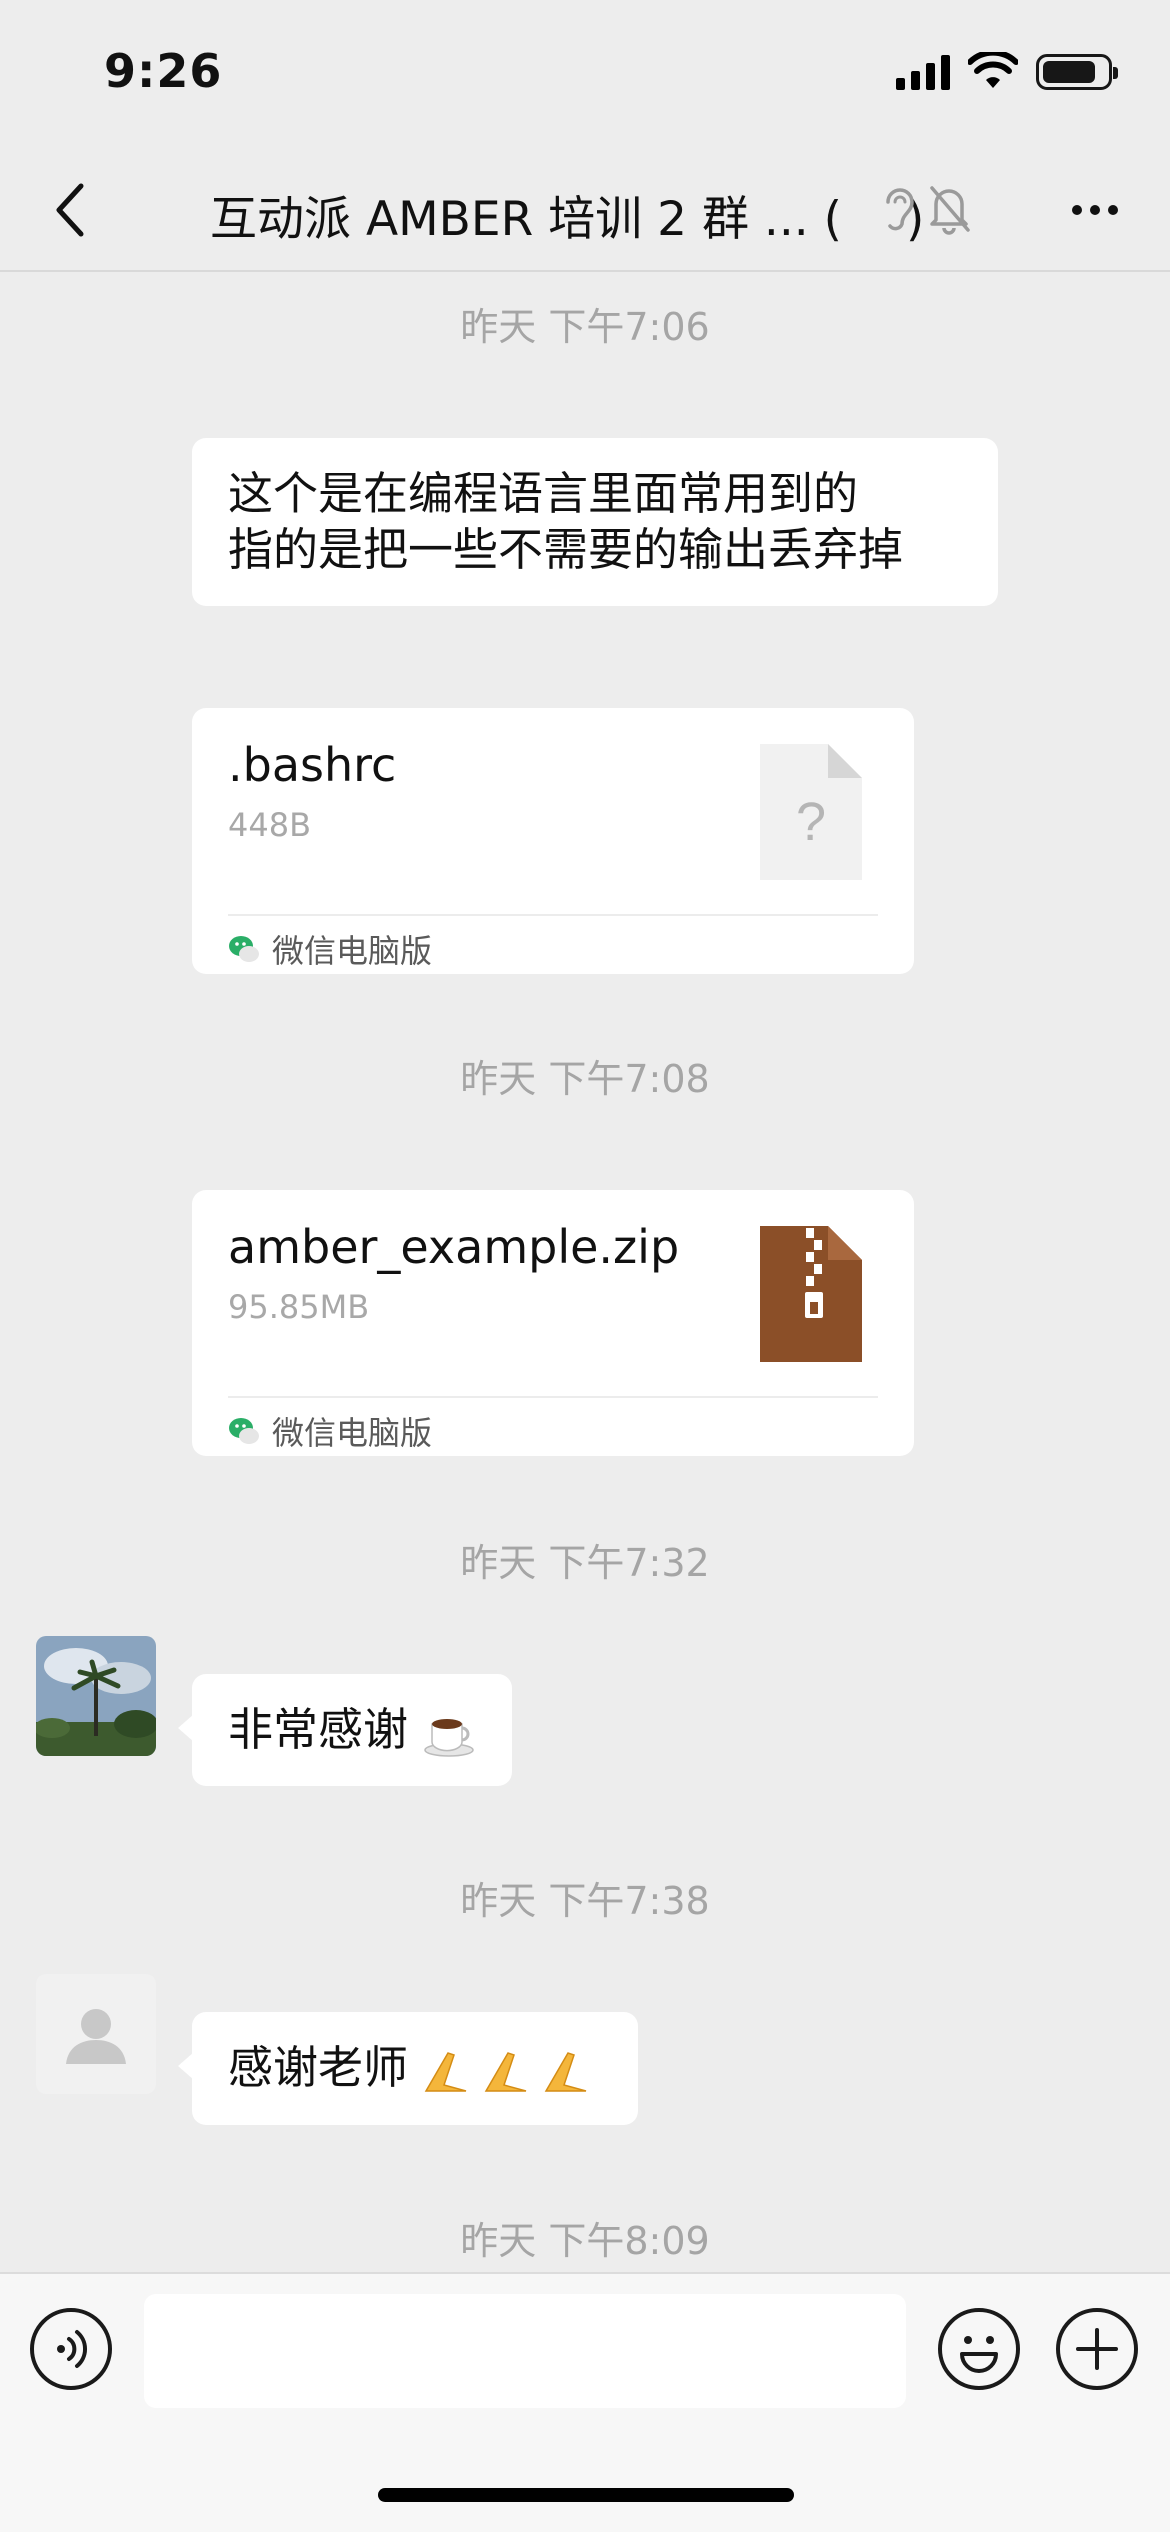 The width and height of the screenshot is (1170, 2532). What do you see at coordinates (811, 1294) in the screenshot?
I see `zip-file-icon` at bounding box center [811, 1294].